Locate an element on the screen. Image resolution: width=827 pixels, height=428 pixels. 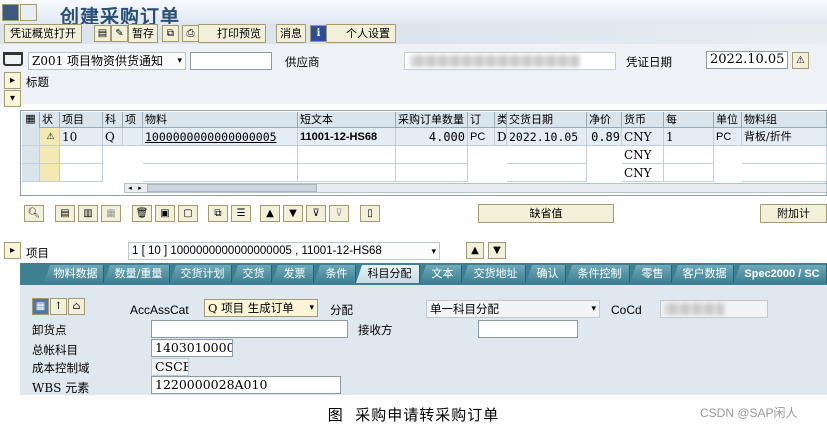
delivery-date-cell: 2022.10.05 is located at coordinates (547, 137).